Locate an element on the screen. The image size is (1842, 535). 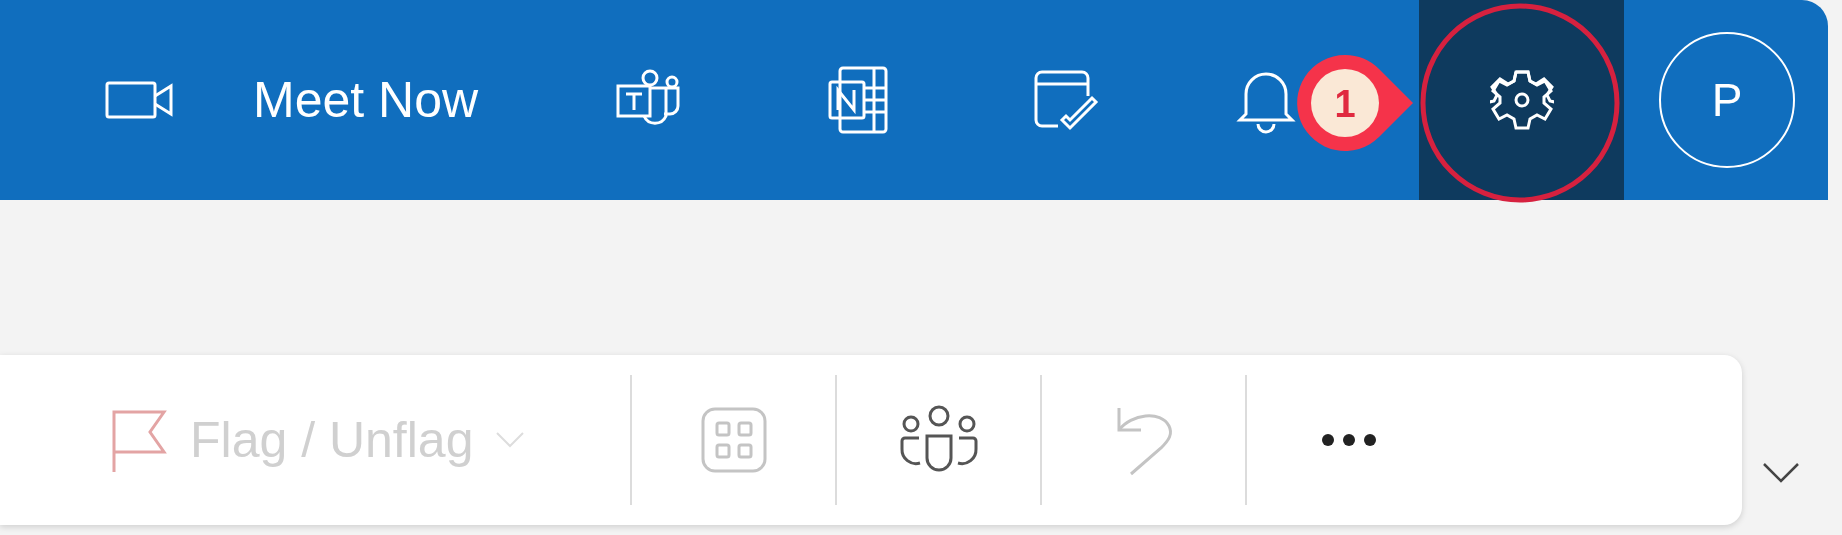
chevron-down-icon is located at coordinates (1781, 473).